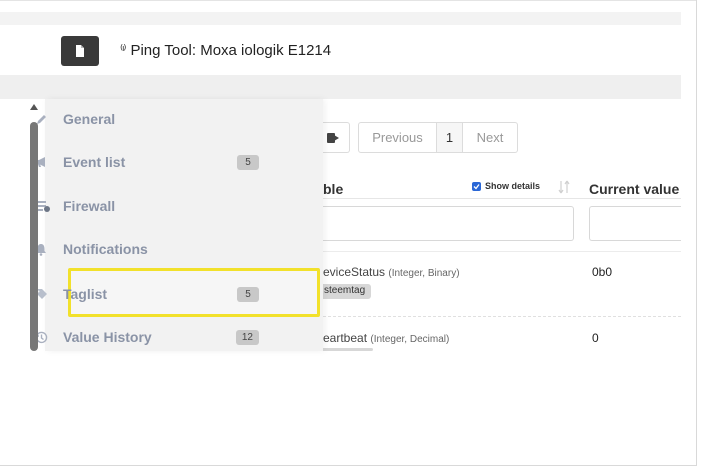  I want to click on pagination-page-1: 1, so click(450, 137).